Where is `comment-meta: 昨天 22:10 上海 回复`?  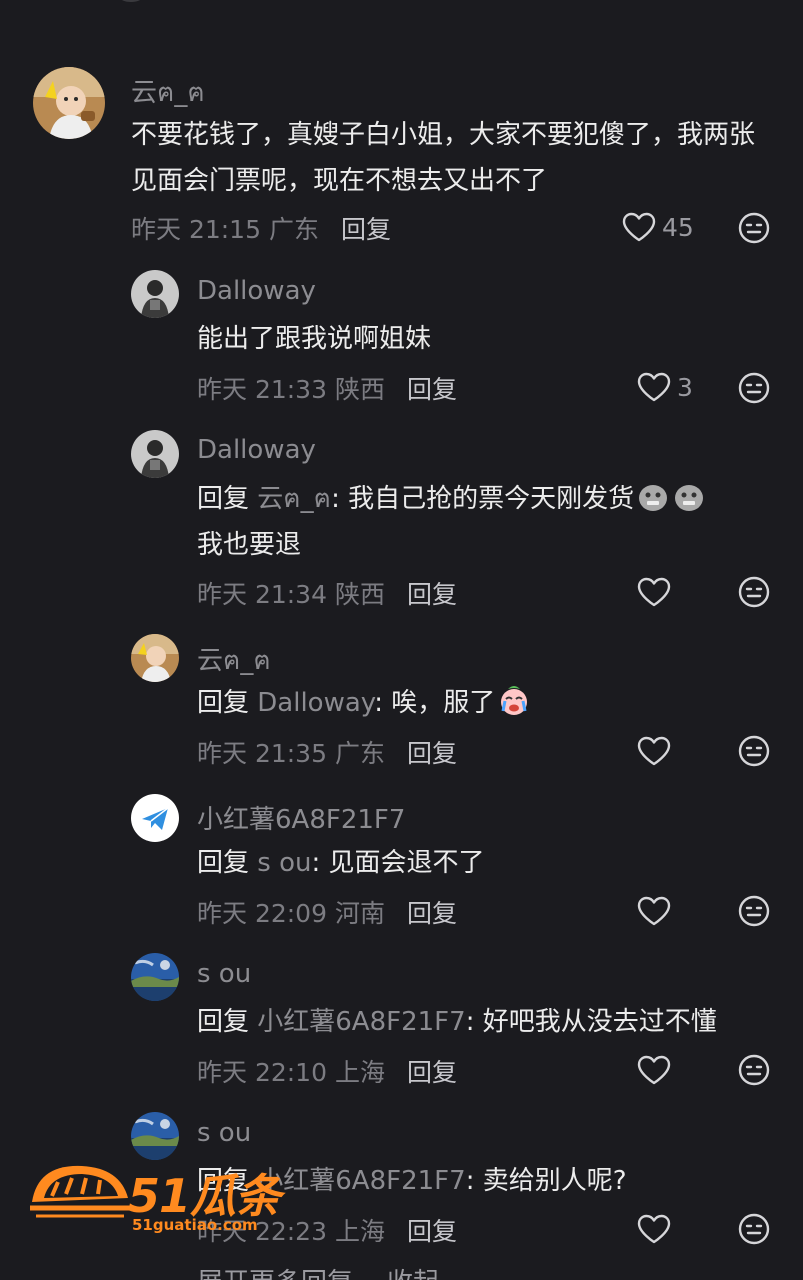 comment-meta: 昨天 22:10 上海 回复 is located at coordinates (327, 1071).